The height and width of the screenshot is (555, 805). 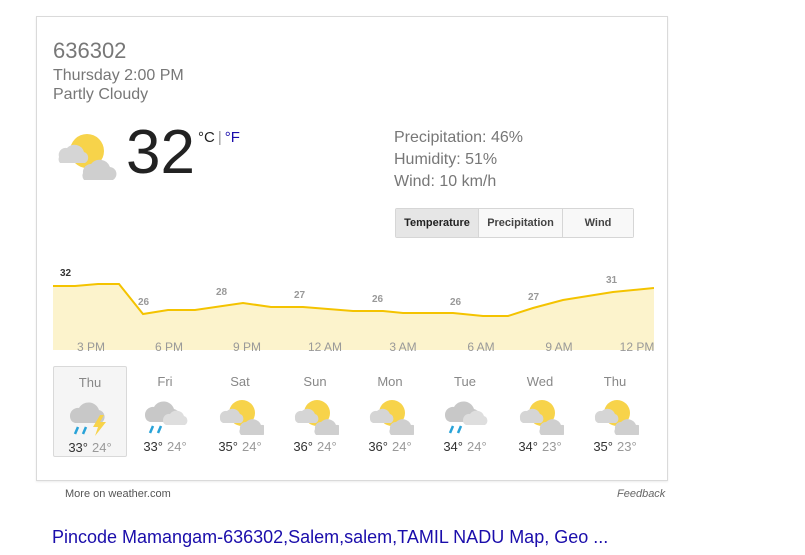 What do you see at coordinates (118, 494) in the screenshot?
I see `source-link: More on weather.com` at bounding box center [118, 494].